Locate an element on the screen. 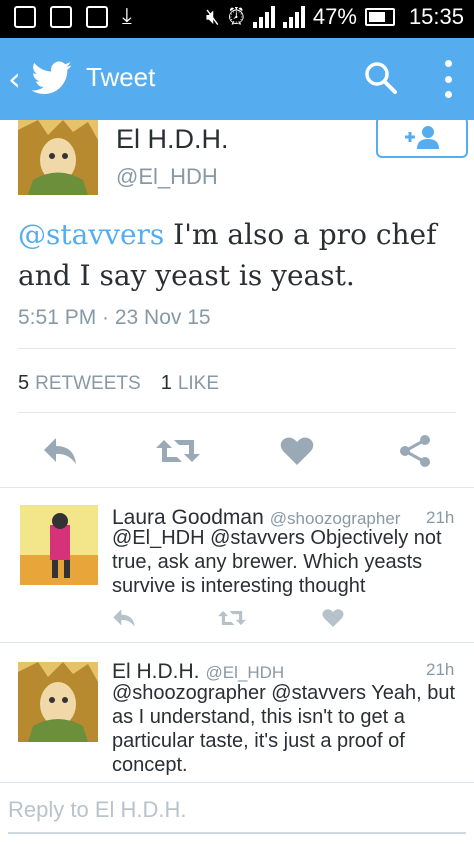 This screenshot has height=844, width=474. page-title: Tweet is located at coordinates (121, 77).